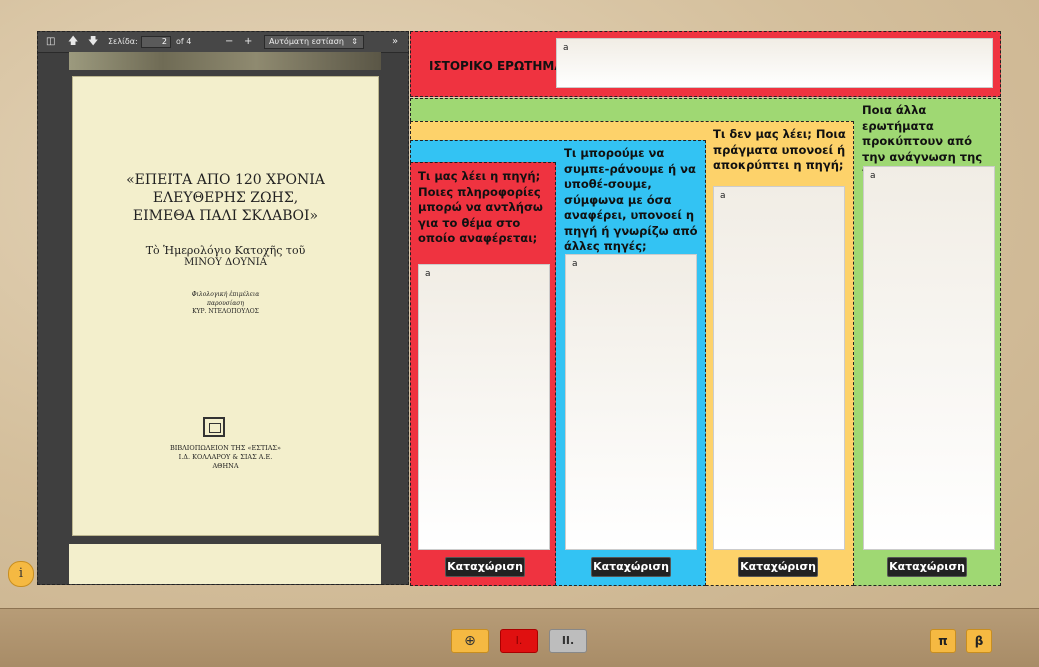 The image size is (1039, 667). I want to click on next-page-fragment, so click(225, 564).